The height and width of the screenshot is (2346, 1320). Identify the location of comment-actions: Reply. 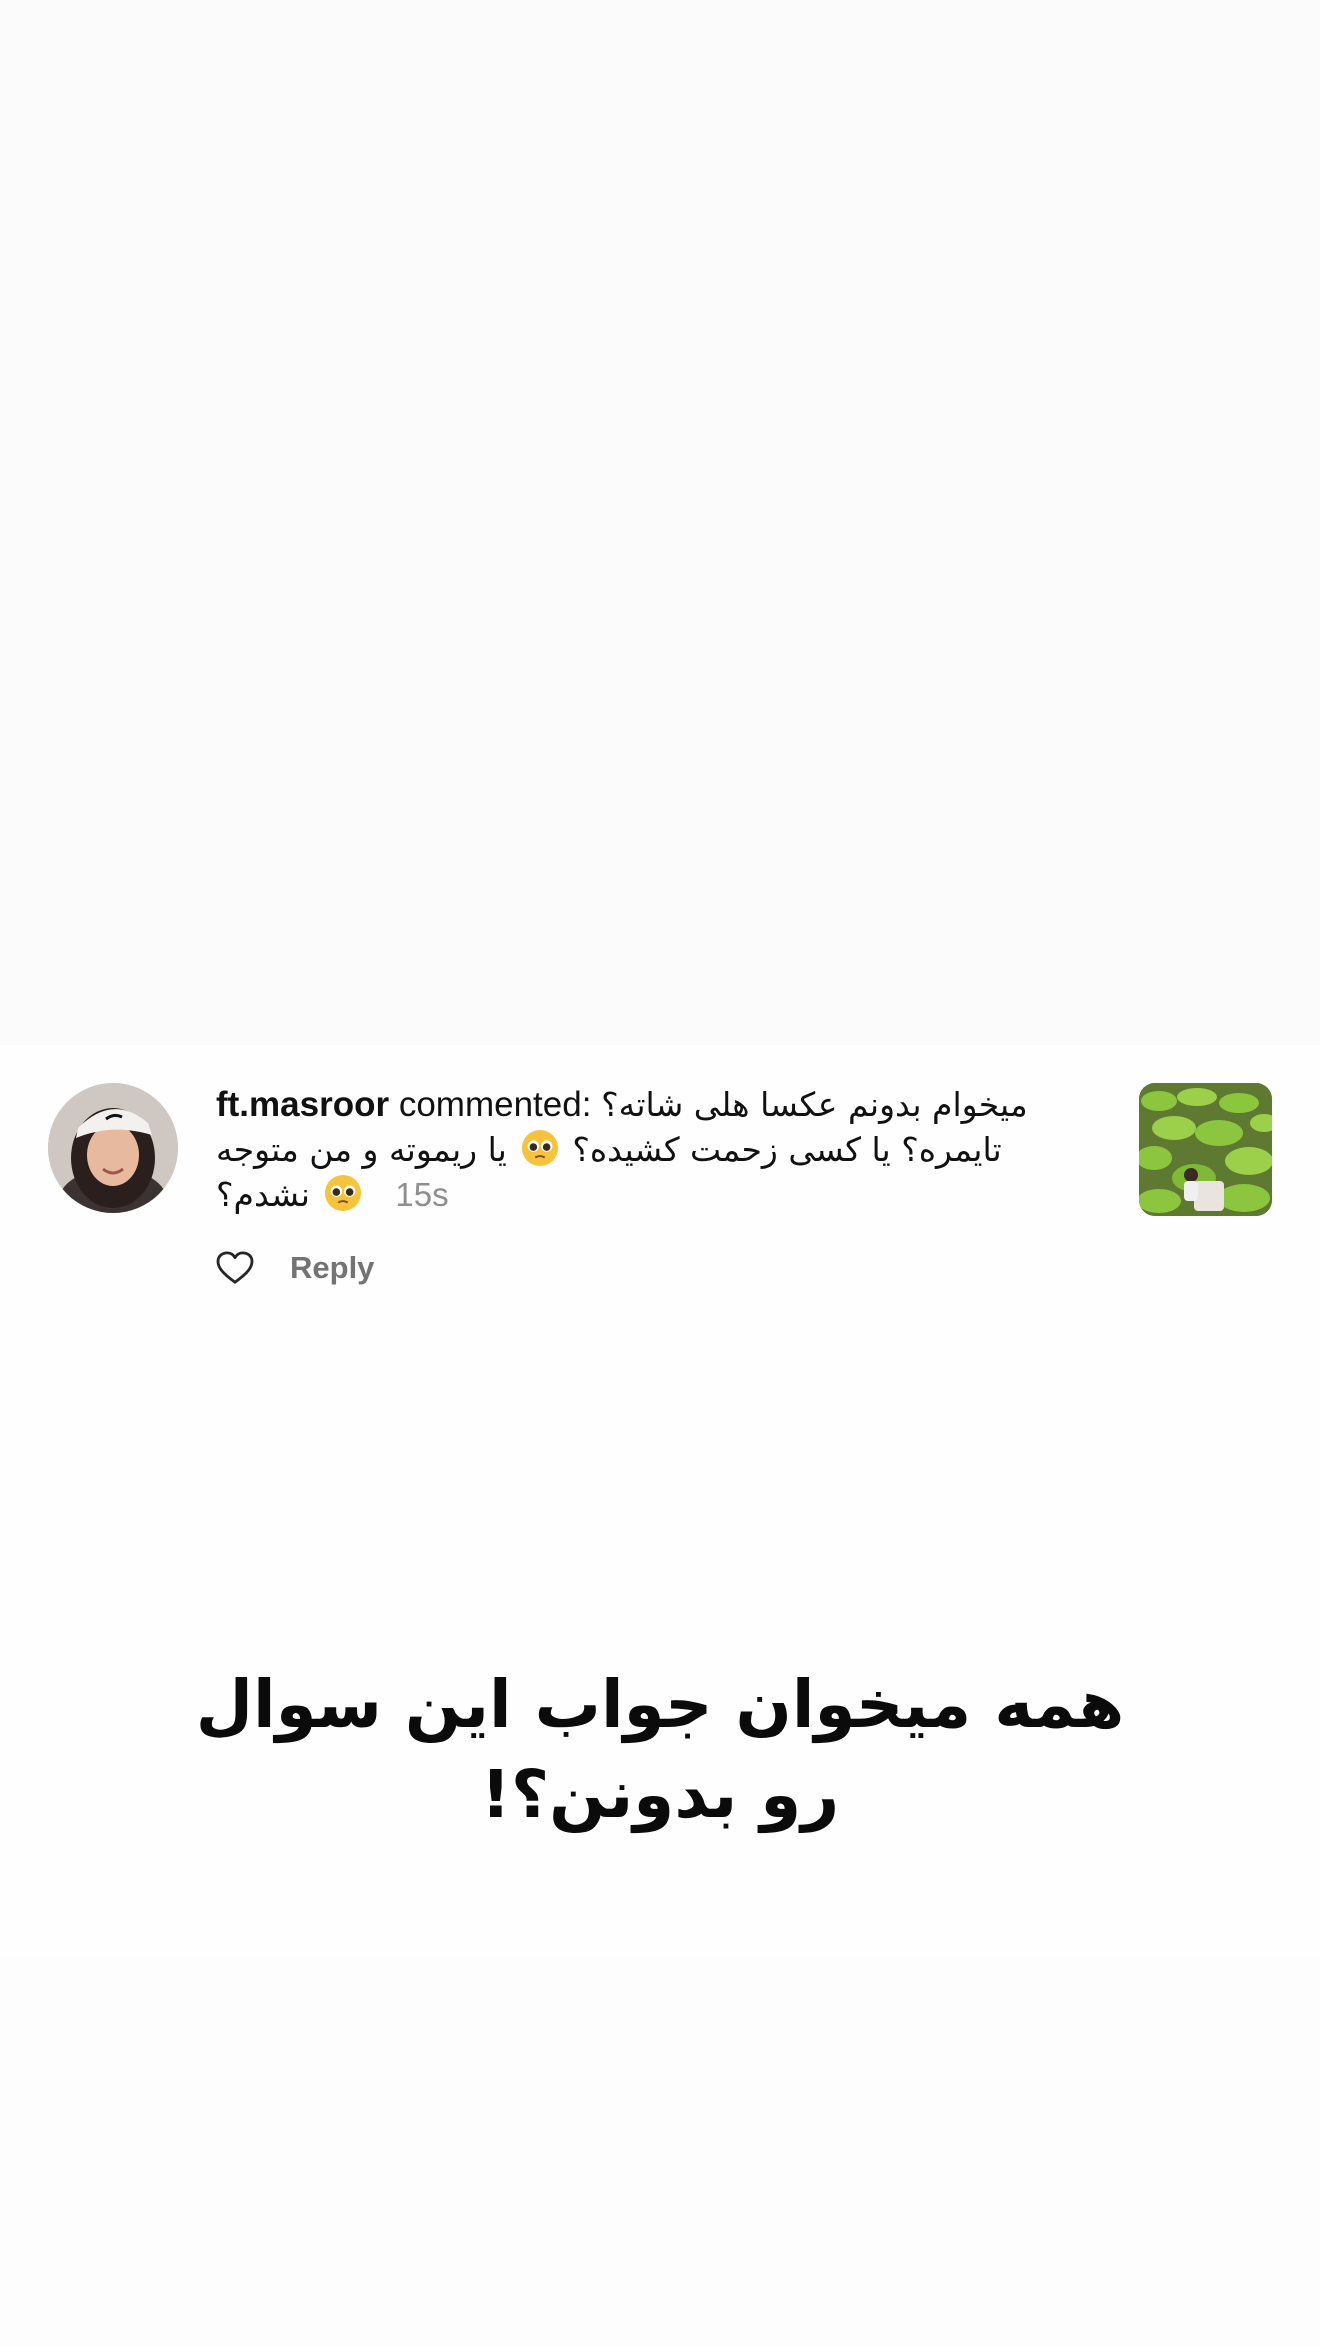
(295, 1268).